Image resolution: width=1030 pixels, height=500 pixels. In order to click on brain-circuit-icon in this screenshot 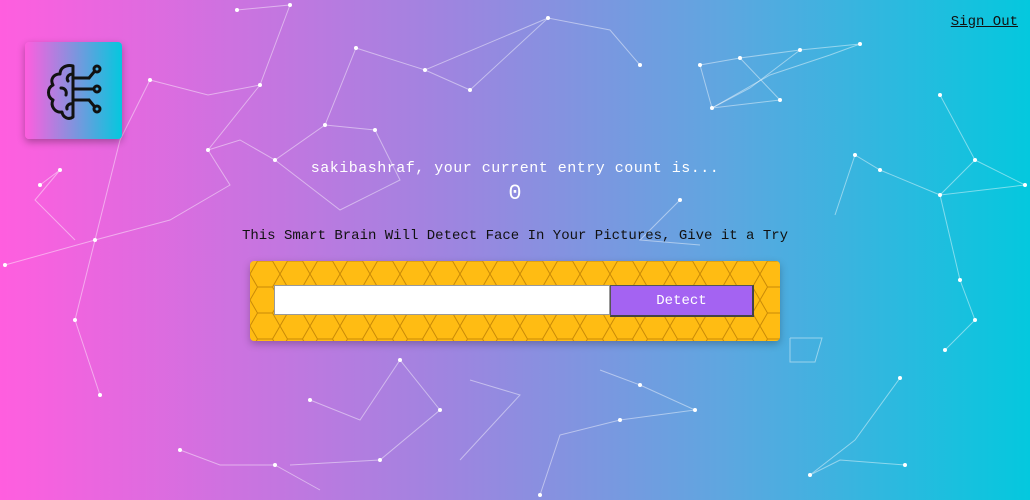, I will do `click(73, 91)`.